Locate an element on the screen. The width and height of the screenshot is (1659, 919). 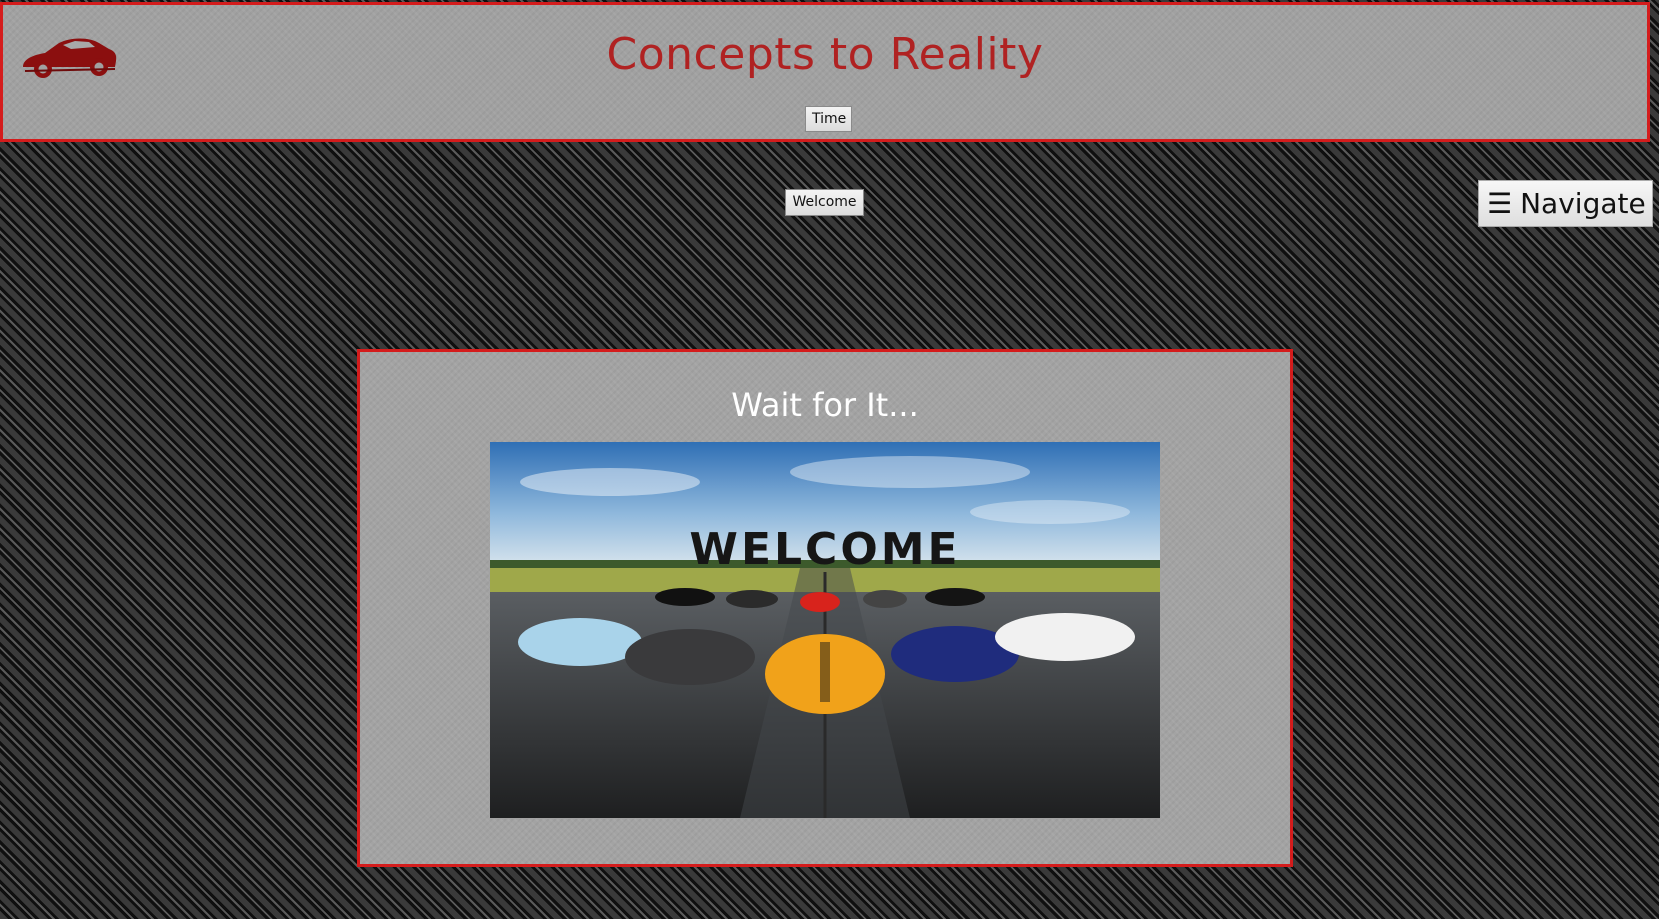
time-button: Time is located at coordinates (828, 119).